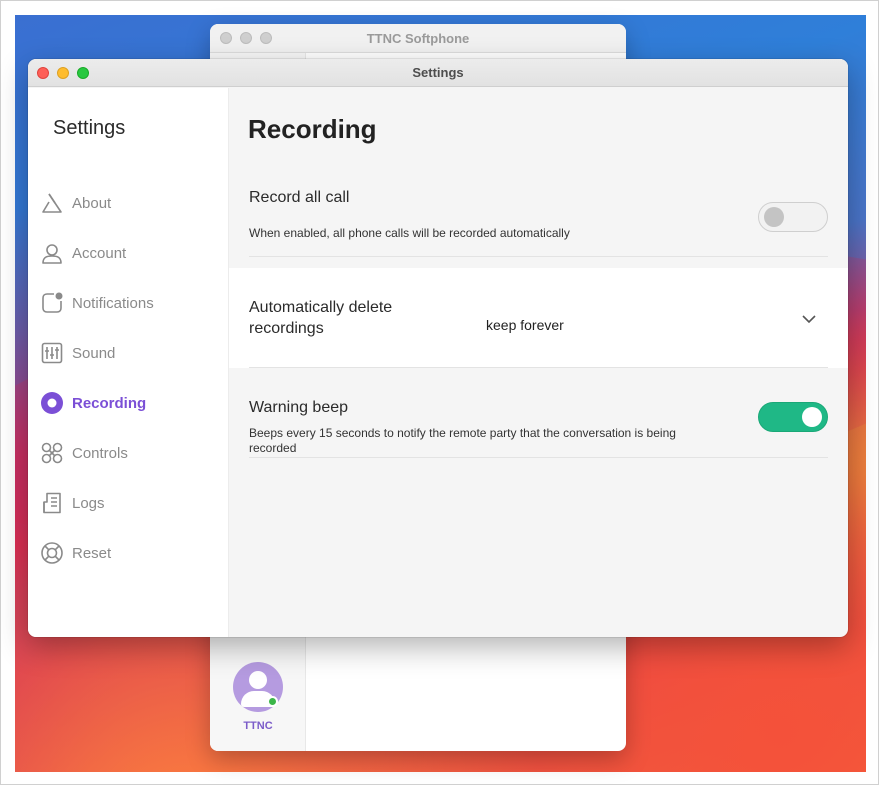 The image size is (879, 785). Describe the element at coordinates (128, 503) in the screenshot. I see `sidebar-item-logs: Logs` at that location.